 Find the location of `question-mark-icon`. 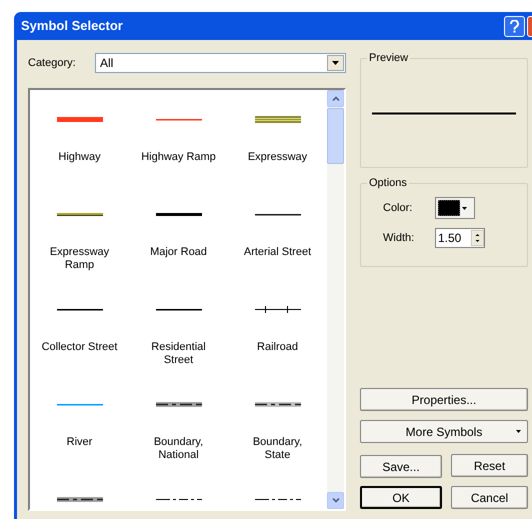

question-mark-icon is located at coordinates (514, 26).